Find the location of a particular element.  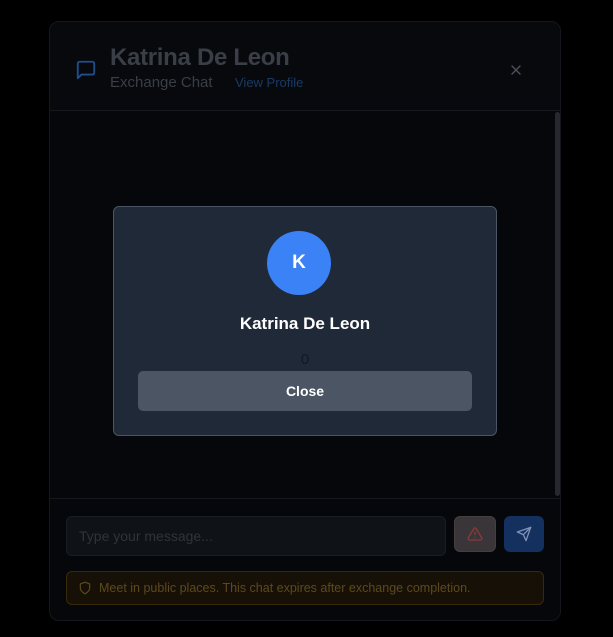

close-icon is located at coordinates (516, 70).